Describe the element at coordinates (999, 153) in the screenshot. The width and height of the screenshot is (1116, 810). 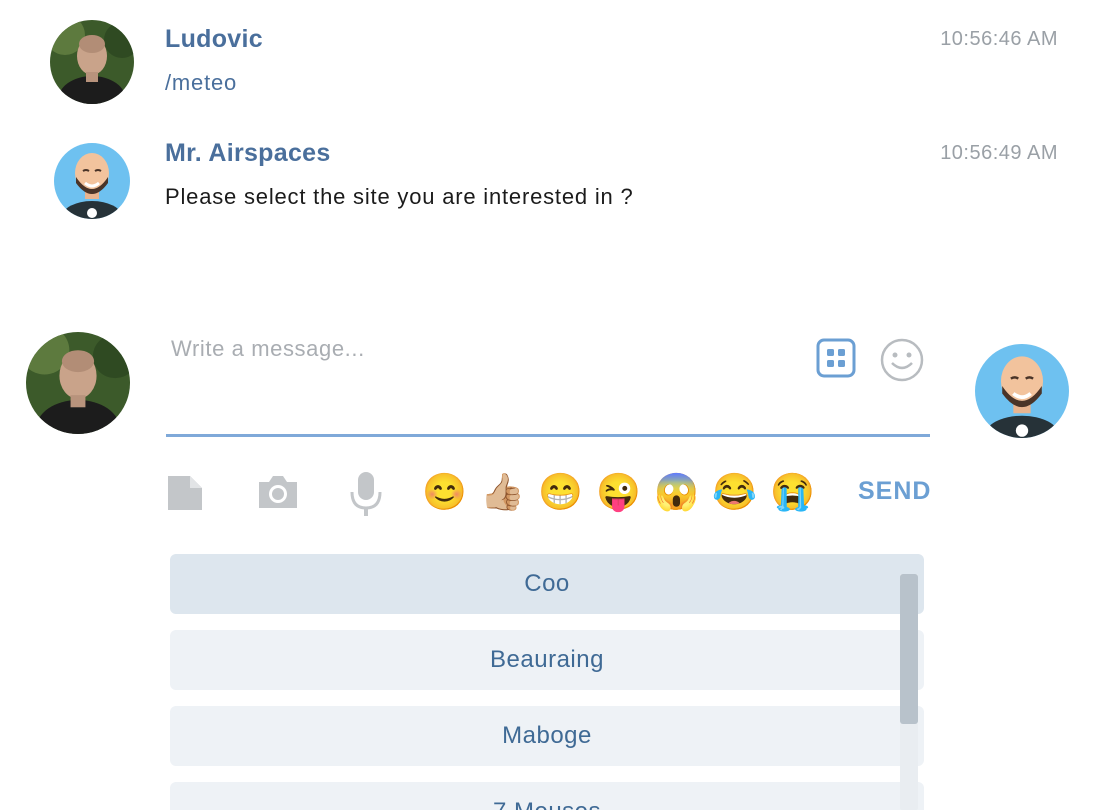
I see `message-timestamp: 10:56:49 AM` at that location.